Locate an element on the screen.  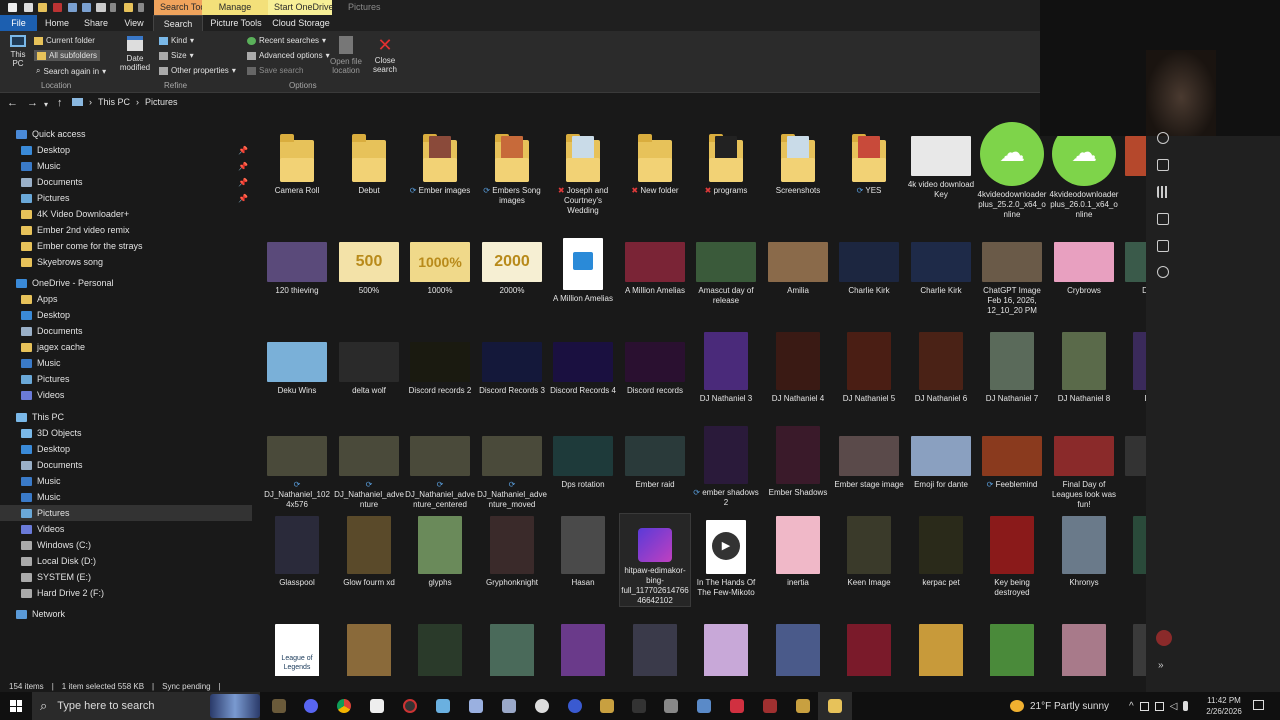
file-item: League of Legends is located at coordinates (297, 649).